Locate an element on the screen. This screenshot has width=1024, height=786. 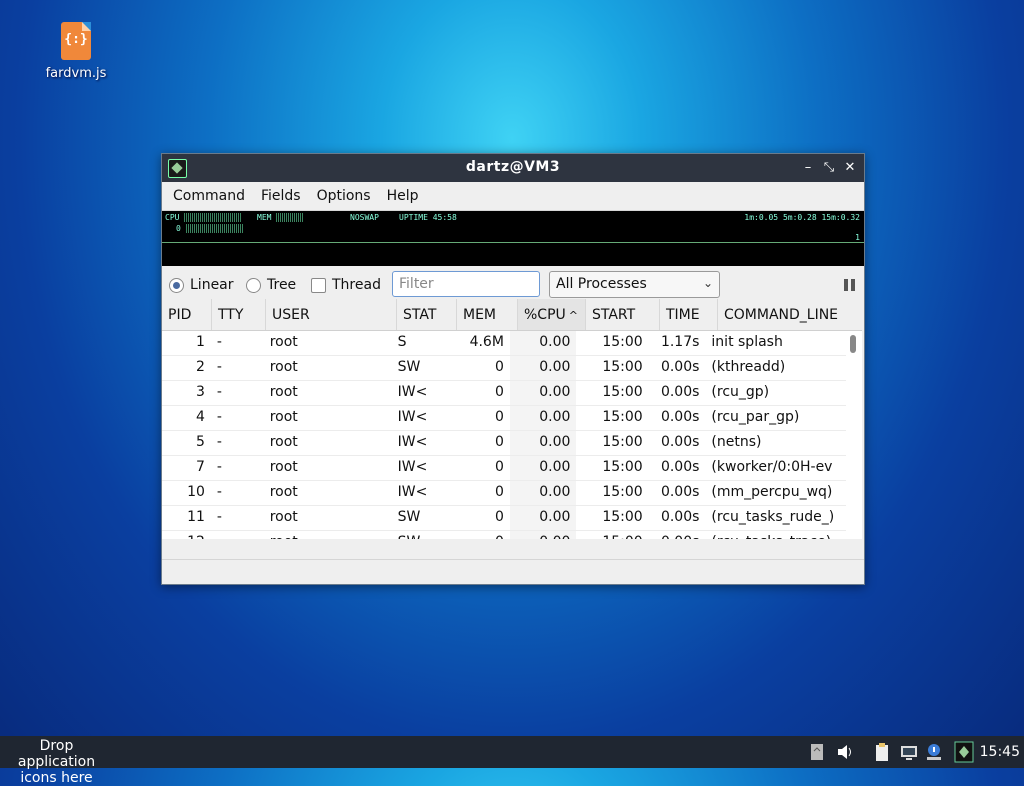
column-header-command: COMMAND_LINE is located at coordinates (790, 314).